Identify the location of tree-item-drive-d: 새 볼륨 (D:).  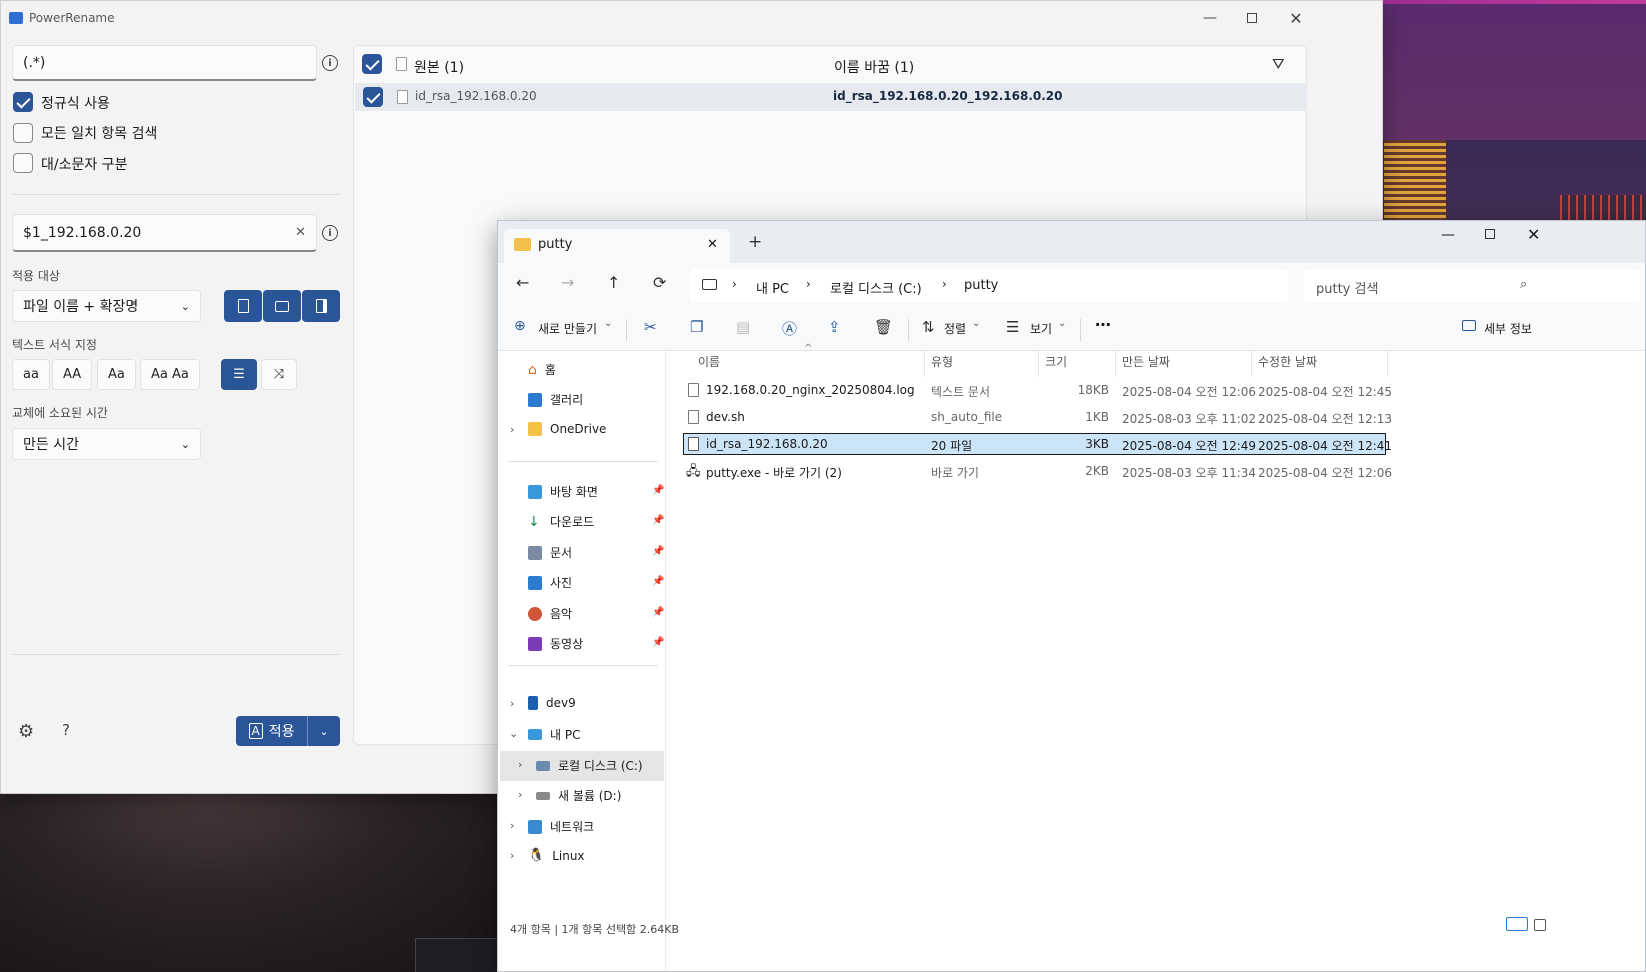
(578, 795).